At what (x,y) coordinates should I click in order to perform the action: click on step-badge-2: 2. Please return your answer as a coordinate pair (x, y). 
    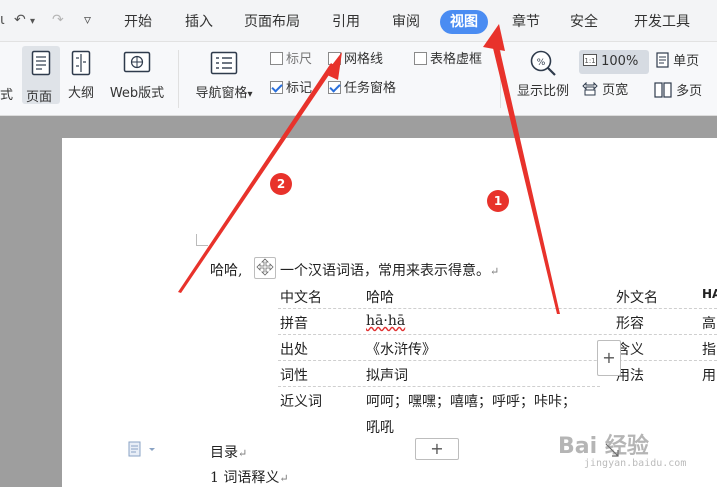
    Looking at the image, I should click on (281, 184).